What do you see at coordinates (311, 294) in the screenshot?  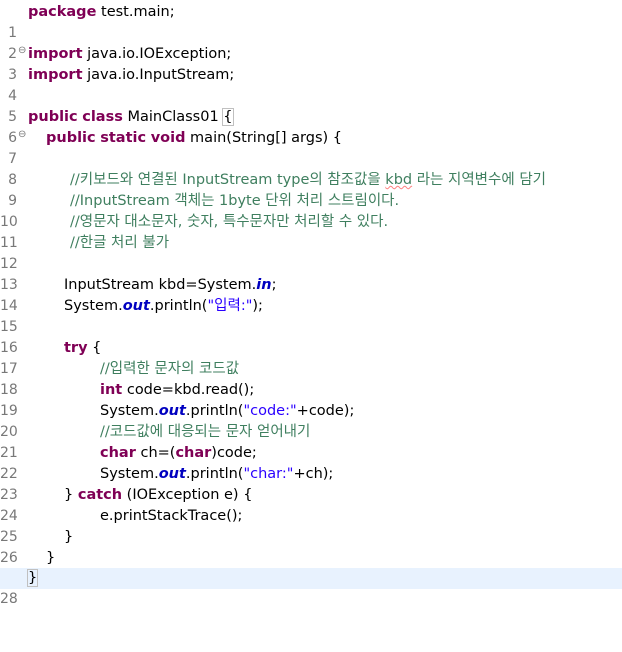 I see `code-line: 14 InputStream kbd=System.in;` at bounding box center [311, 294].